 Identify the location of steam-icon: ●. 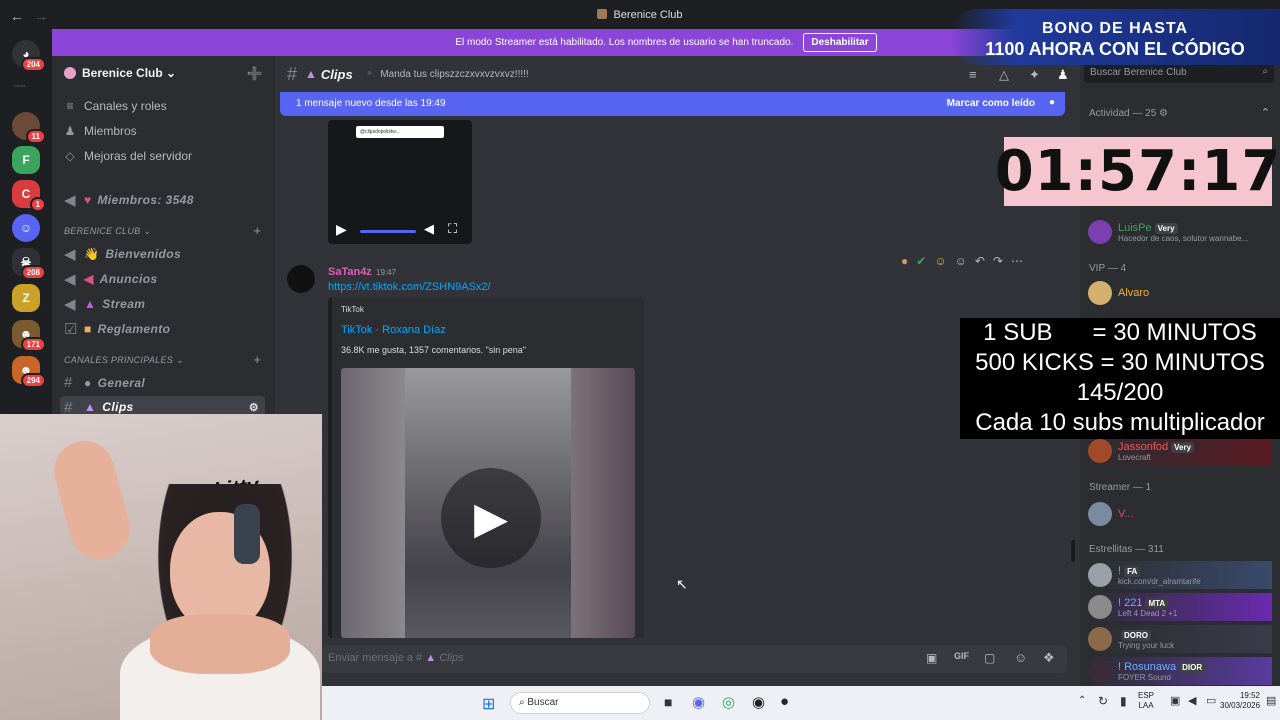
(784, 701).